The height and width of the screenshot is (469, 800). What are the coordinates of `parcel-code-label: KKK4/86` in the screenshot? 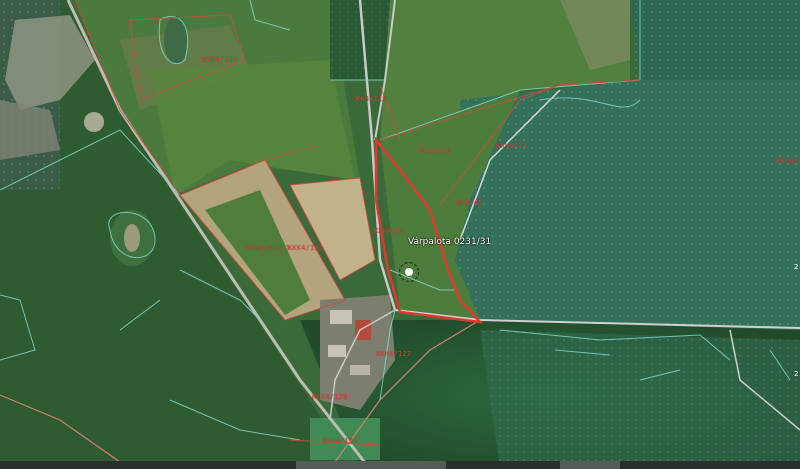 It's located at (389, 231).